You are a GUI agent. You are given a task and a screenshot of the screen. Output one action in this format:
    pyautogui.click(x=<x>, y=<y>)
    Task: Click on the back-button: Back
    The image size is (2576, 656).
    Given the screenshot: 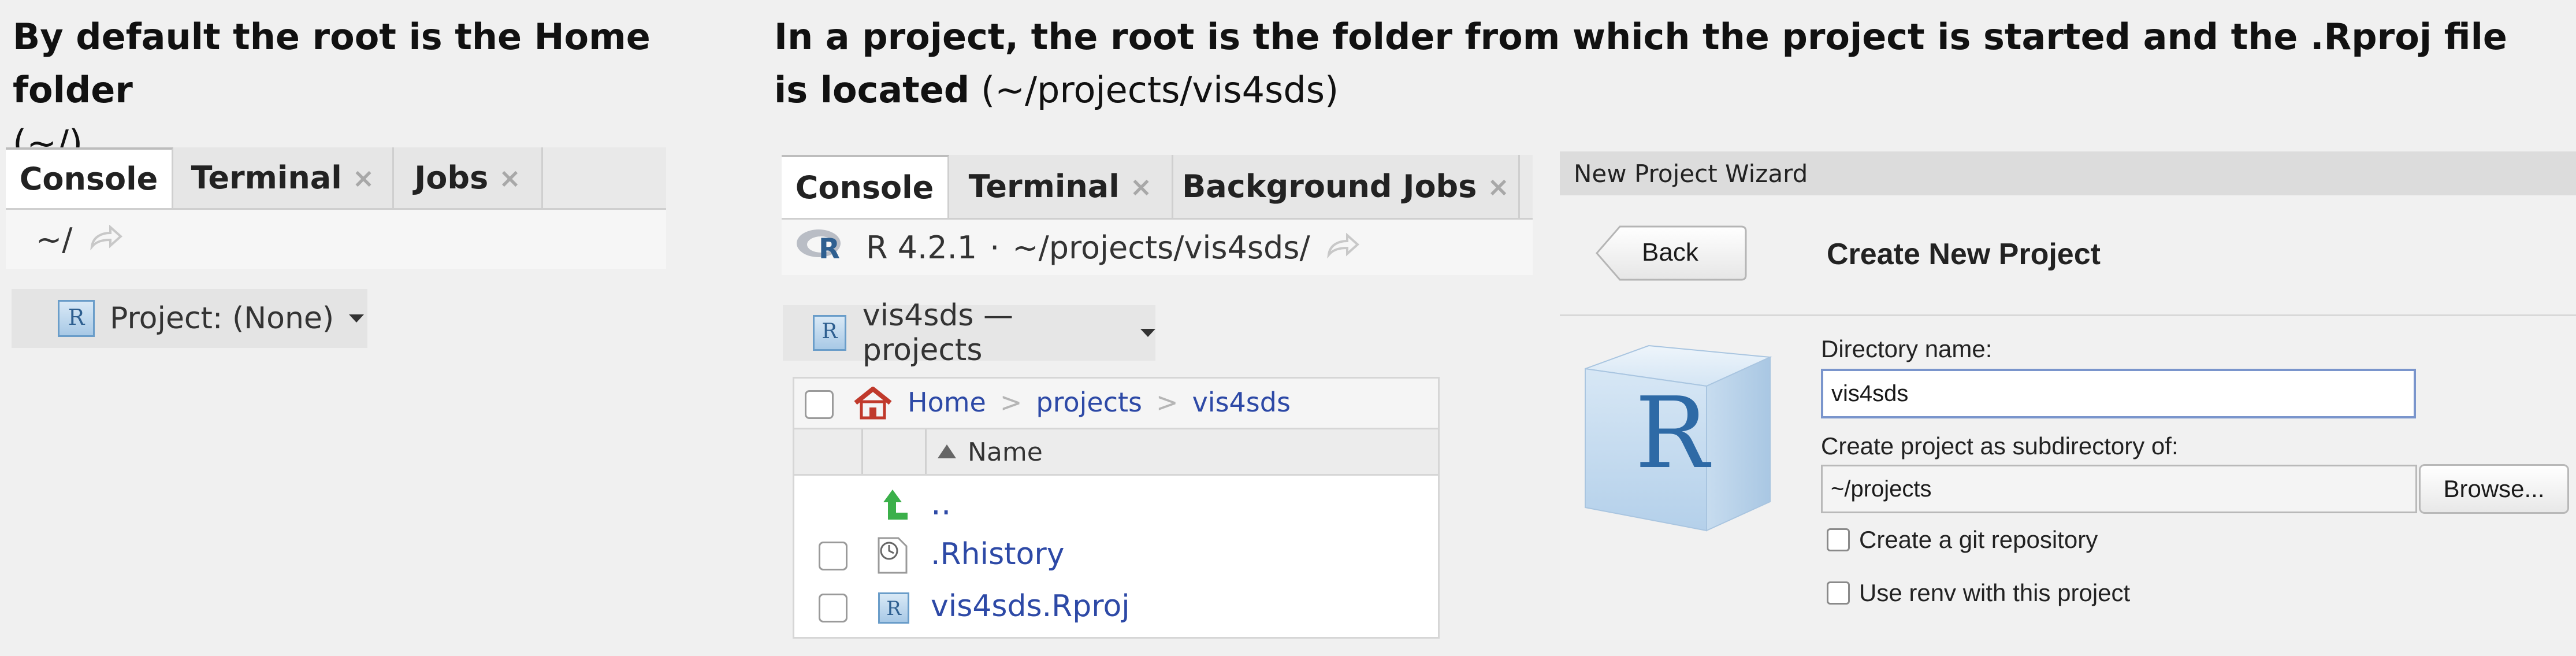 What is the action you would take?
    pyautogui.click(x=1671, y=253)
    